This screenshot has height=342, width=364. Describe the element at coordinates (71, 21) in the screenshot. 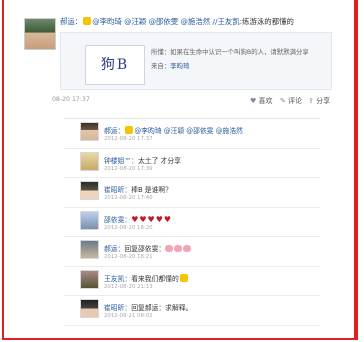

I see `author-name: 郝运：` at that location.